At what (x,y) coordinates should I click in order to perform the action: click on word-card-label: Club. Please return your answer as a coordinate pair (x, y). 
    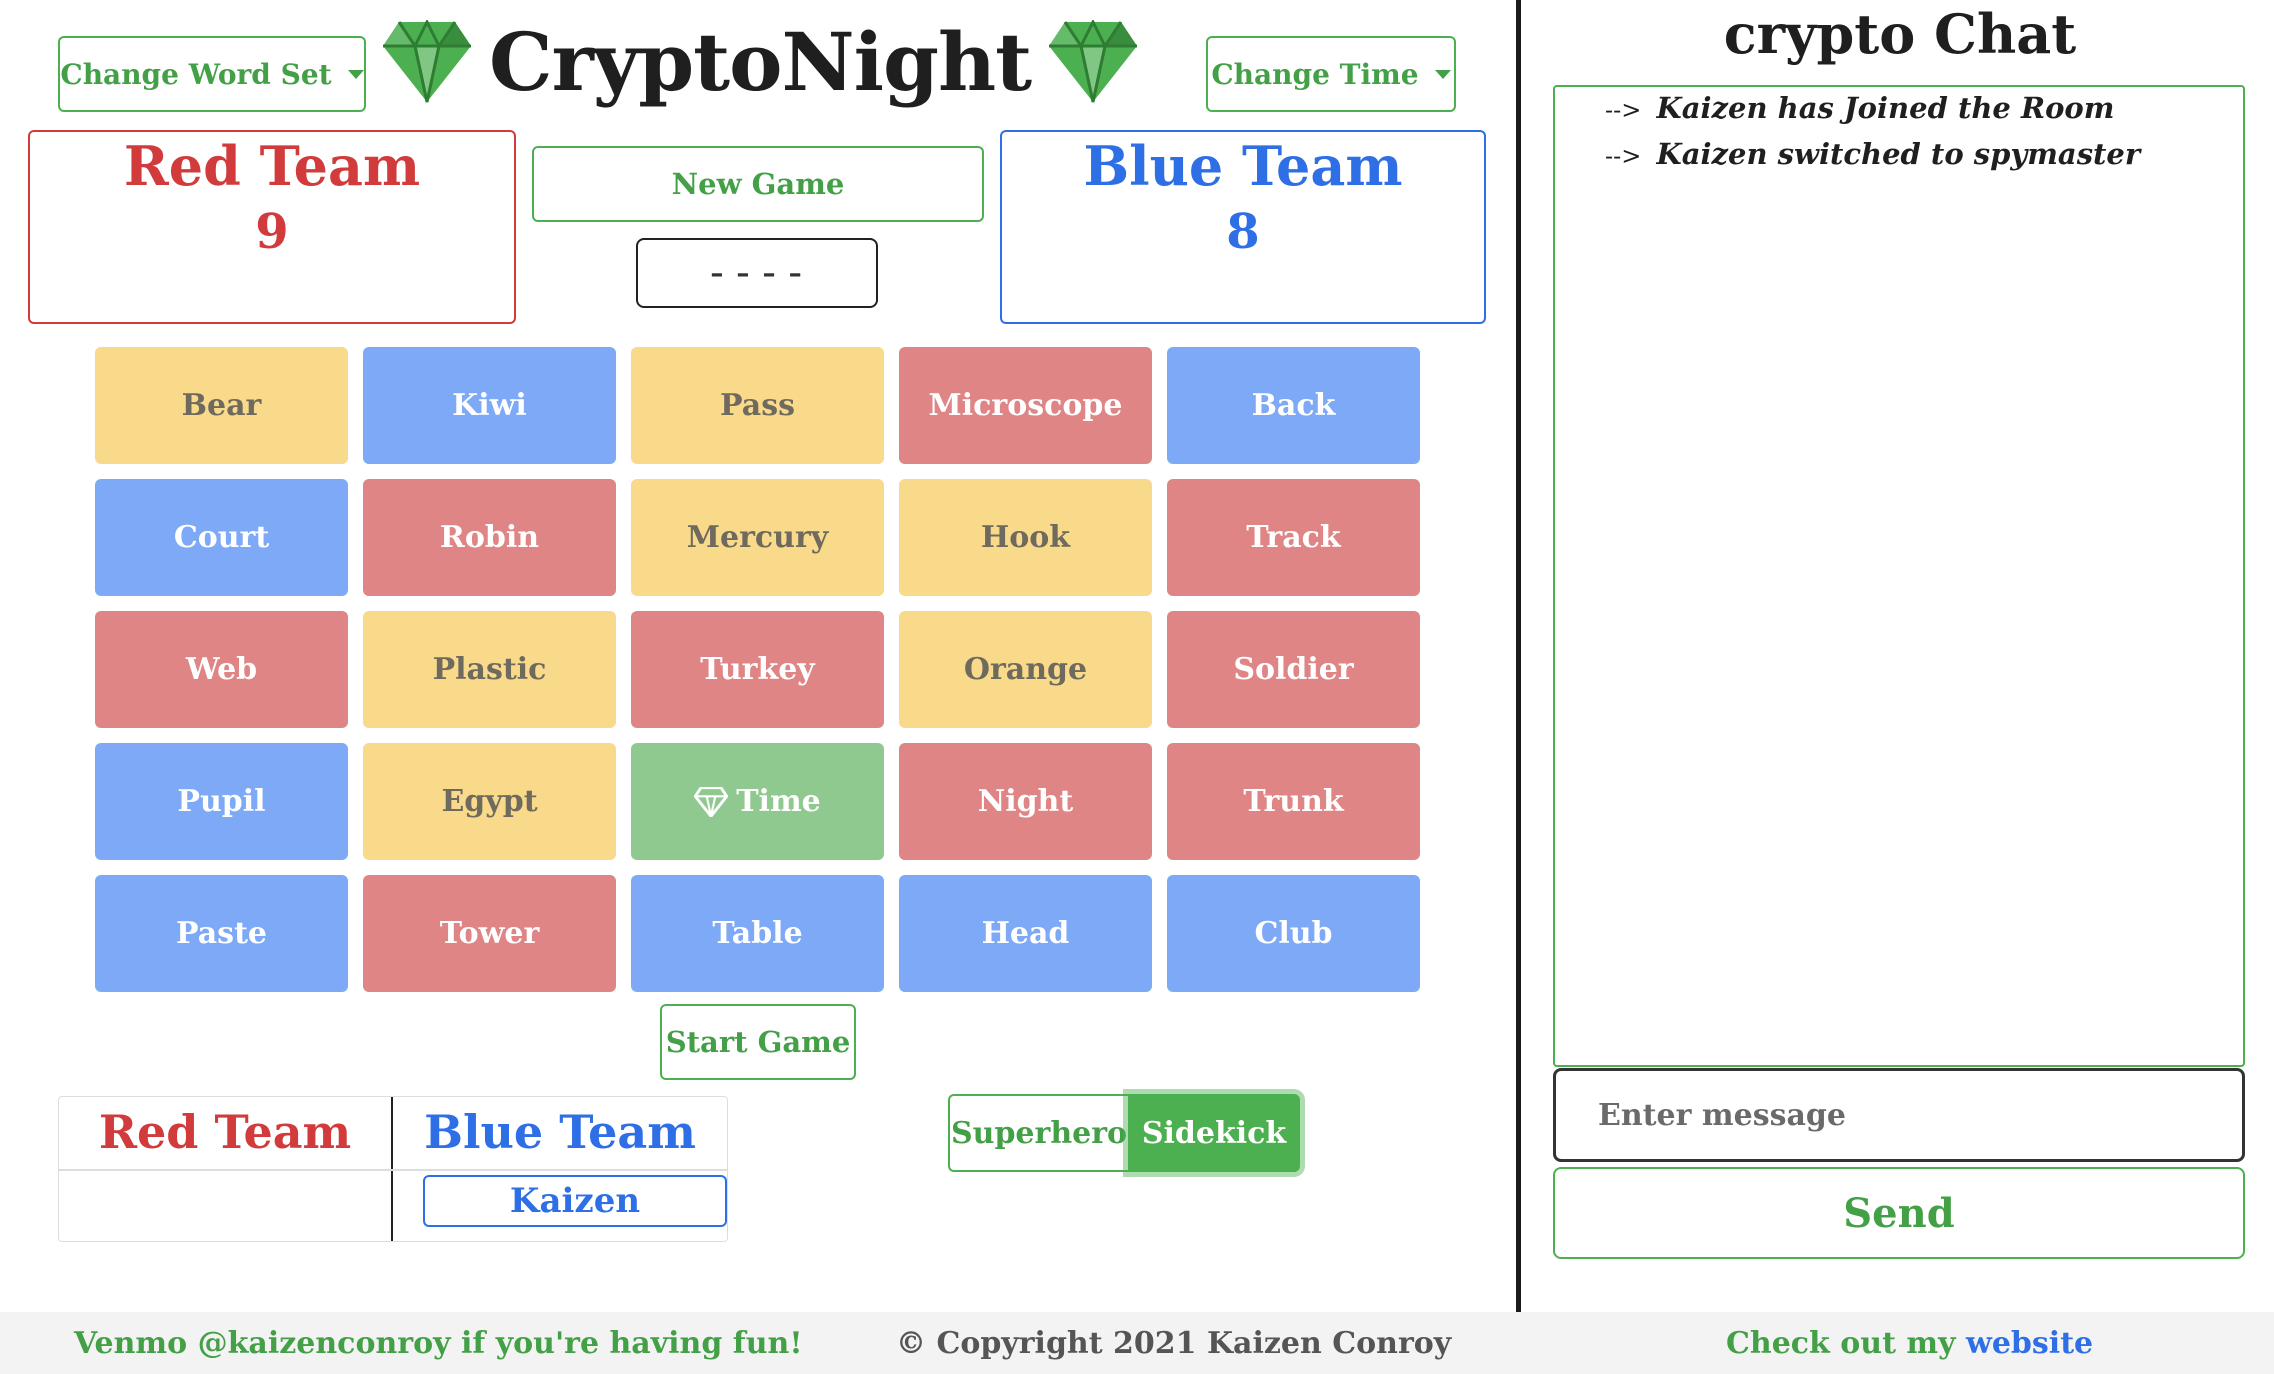
    Looking at the image, I should click on (1293, 933).